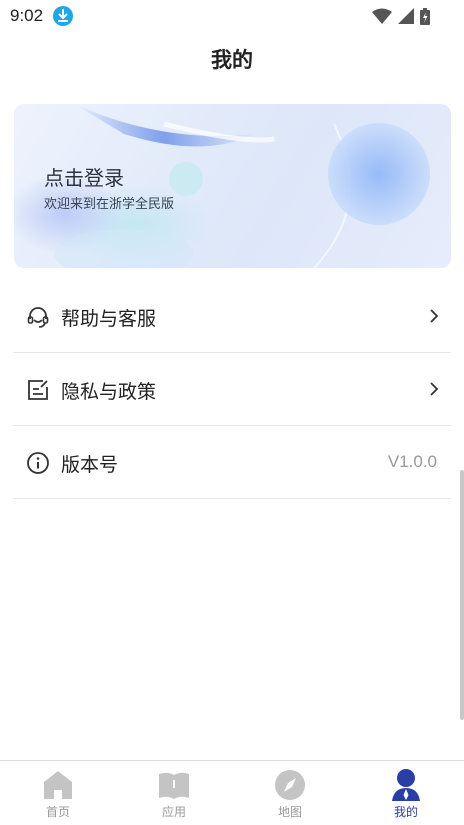 The width and height of the screenshot is (464, 825). What do you see at coordinates (27, 15) in the screenshot?
I see `status-time: 9:02` at bounding box center [27, 15].